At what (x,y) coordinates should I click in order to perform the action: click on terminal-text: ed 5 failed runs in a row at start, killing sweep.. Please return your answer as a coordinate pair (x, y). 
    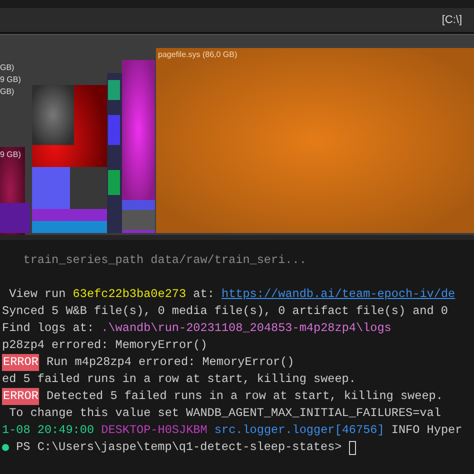
    Looking at the image, I should click on (179, 379).